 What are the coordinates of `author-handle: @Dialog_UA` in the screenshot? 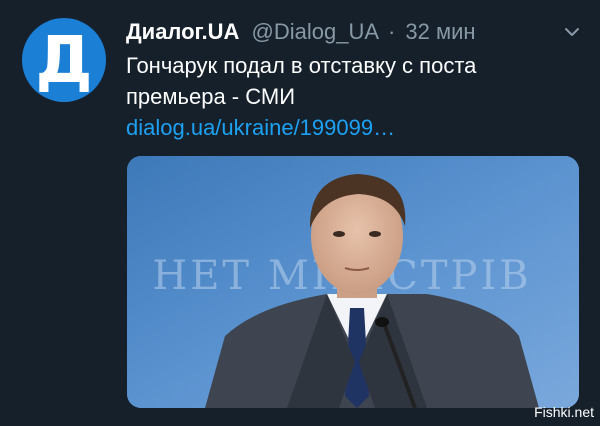 It's located at (315, 31).